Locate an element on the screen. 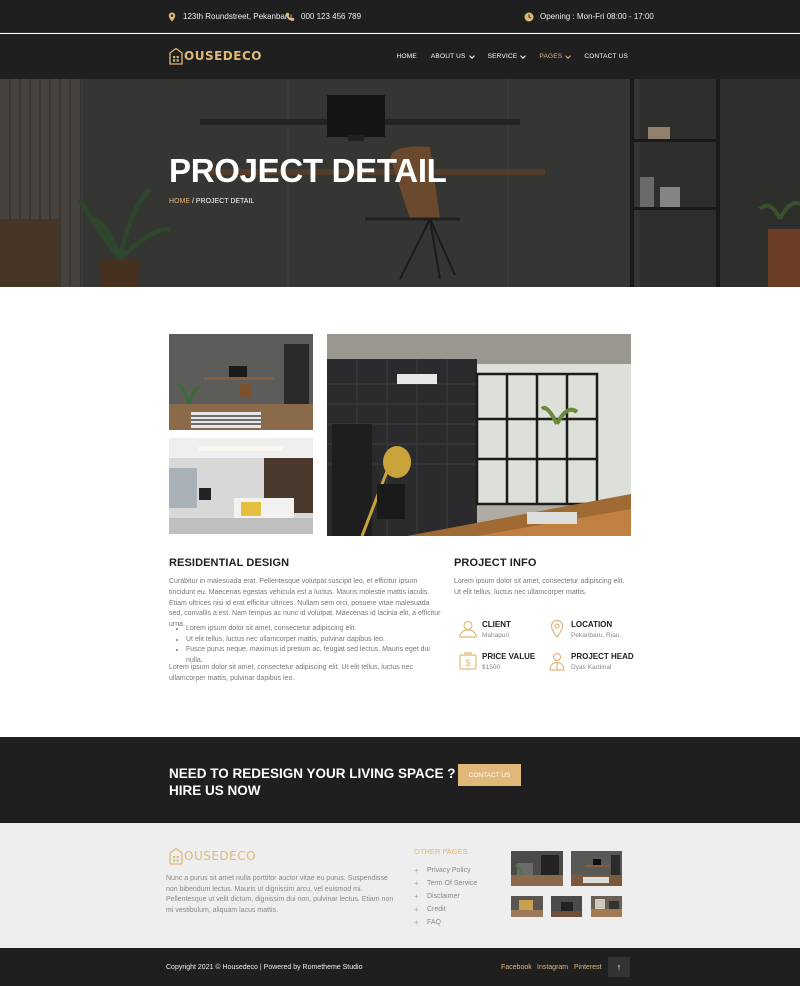  opening-hours: Opening : Mon-Fri 08:00 - 17:00 is located at coordinates (589, 16).